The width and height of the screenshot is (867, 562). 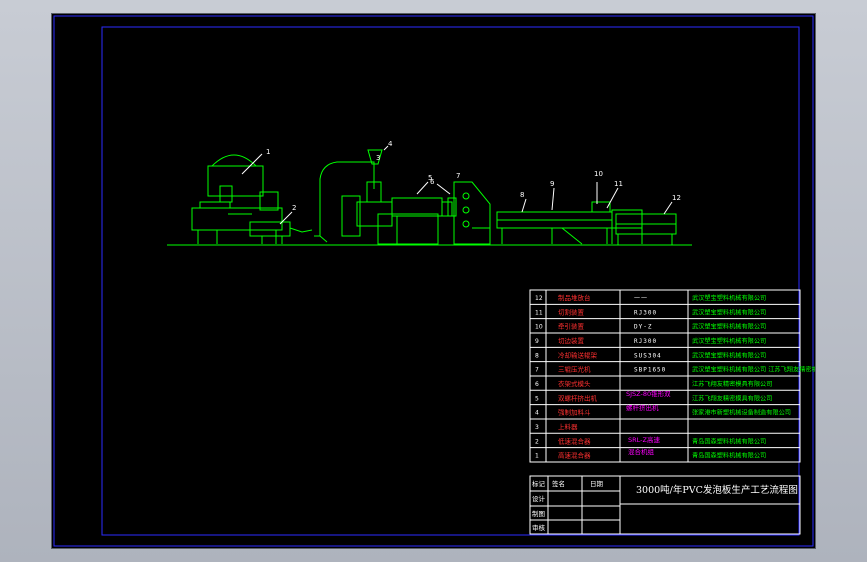 I want to click on part-number: 12, so click(x=539, y=298).